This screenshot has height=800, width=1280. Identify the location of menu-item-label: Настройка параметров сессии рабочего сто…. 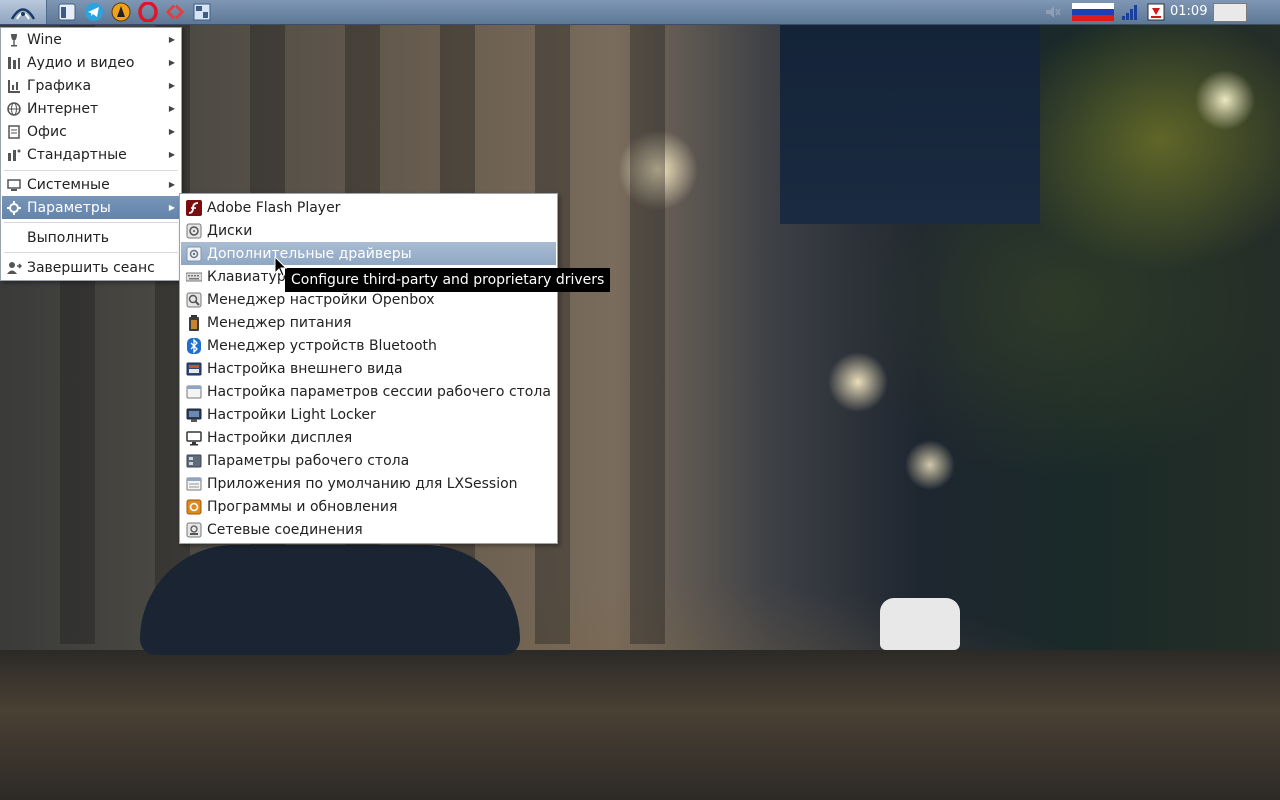
(379, 391).